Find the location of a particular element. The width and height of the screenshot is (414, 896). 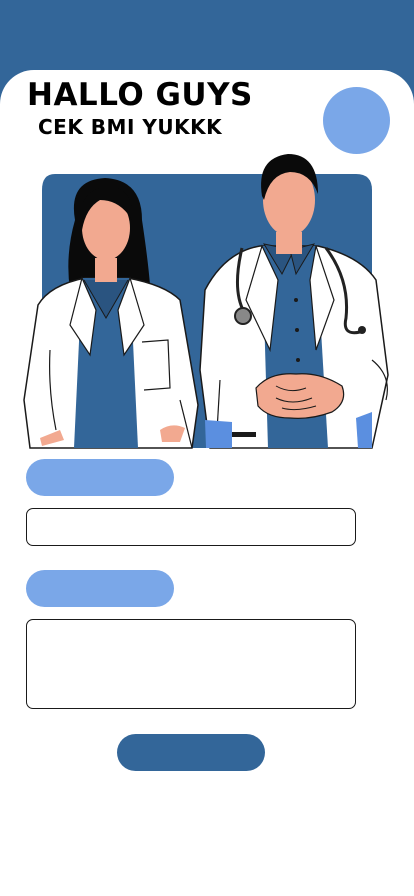

page-subtitle: CEK BMI YUKKK is located at coordinates (130, 127).